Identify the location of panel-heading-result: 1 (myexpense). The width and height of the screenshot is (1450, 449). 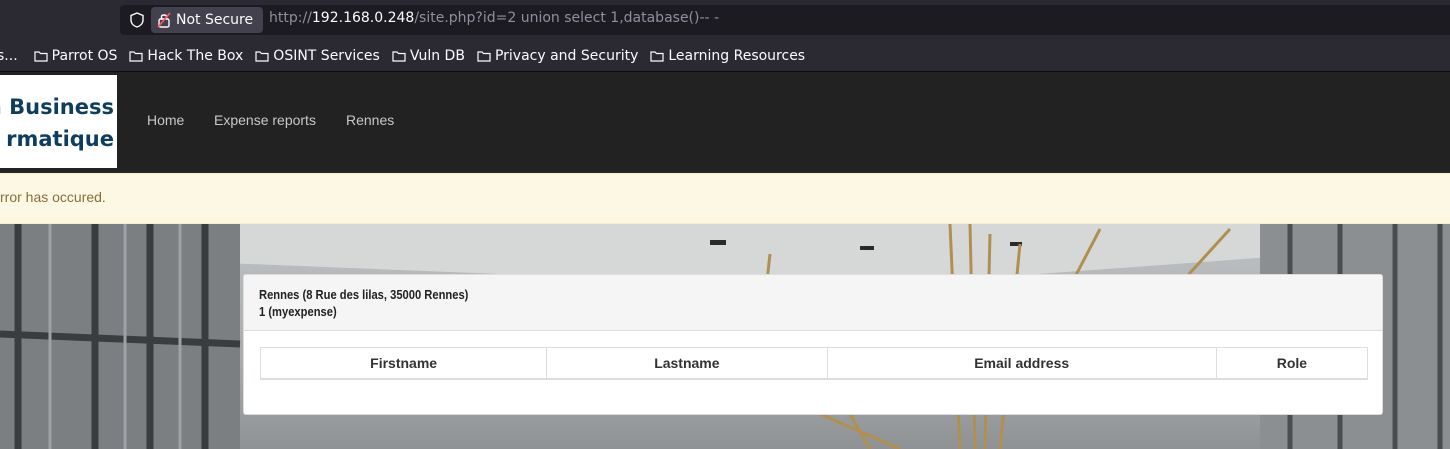
(298, 311).